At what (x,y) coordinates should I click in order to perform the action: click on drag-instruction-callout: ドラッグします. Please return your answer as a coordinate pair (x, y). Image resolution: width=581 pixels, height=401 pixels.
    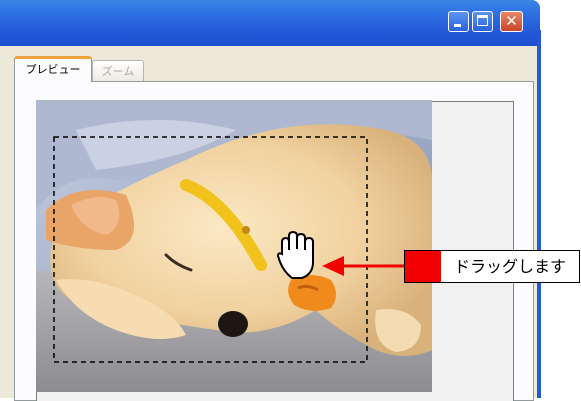
    Looking at the image, I should click on (492, 266).